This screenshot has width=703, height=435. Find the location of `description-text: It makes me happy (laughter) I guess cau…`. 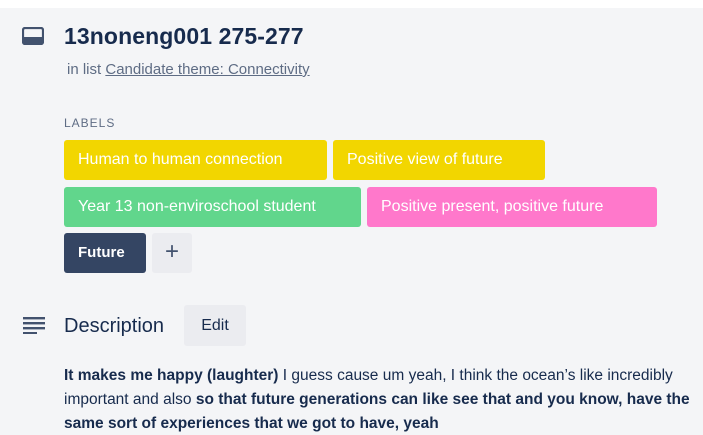

description-text: It makes me happy (laughter) I guess cau… is located at coordinates (382, 399).